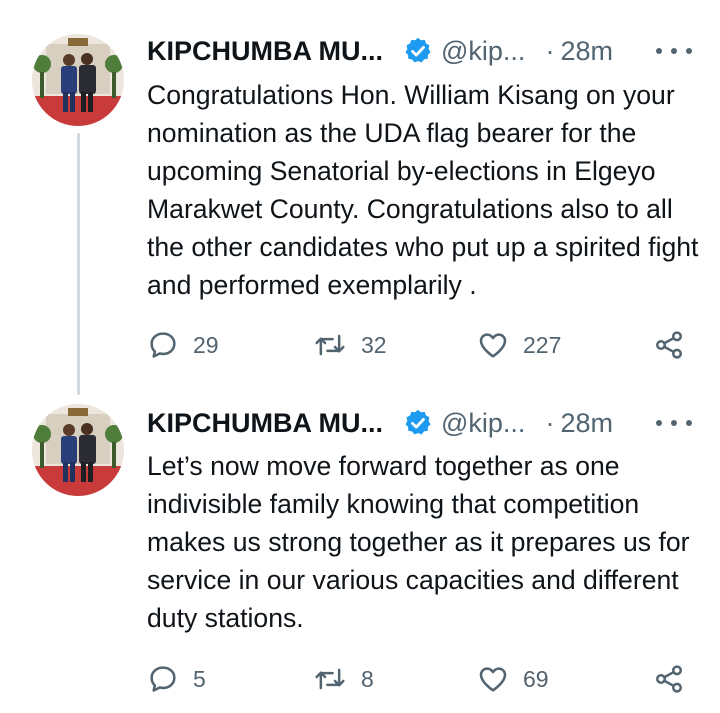  Describe the element at coordinates (206, 344) in the screenshot. I see `reply-count: 29` at that location.